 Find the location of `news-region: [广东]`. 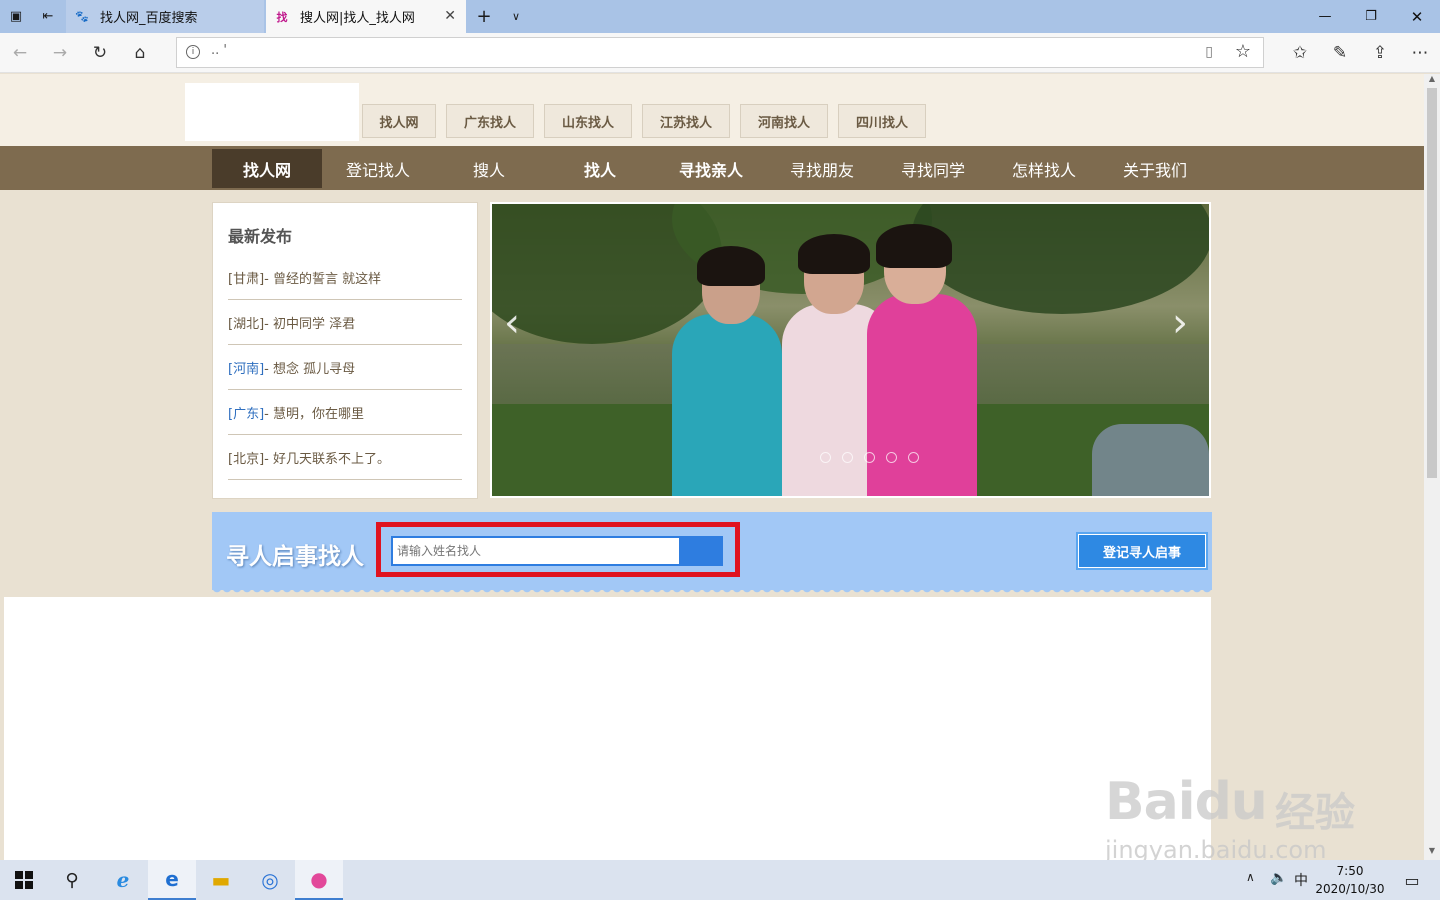

news-region: [广东] is located at coordinates (246, 412).